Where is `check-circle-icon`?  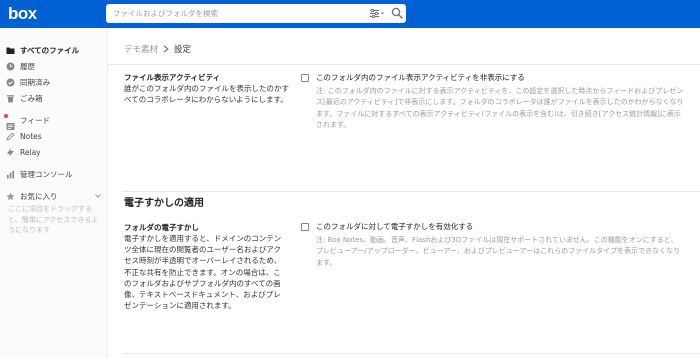
check-circle-icon is located at coordinates (10, 82).